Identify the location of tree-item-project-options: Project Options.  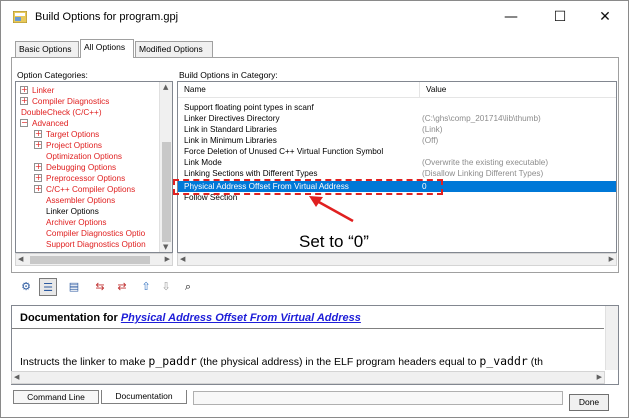
(74, 145).